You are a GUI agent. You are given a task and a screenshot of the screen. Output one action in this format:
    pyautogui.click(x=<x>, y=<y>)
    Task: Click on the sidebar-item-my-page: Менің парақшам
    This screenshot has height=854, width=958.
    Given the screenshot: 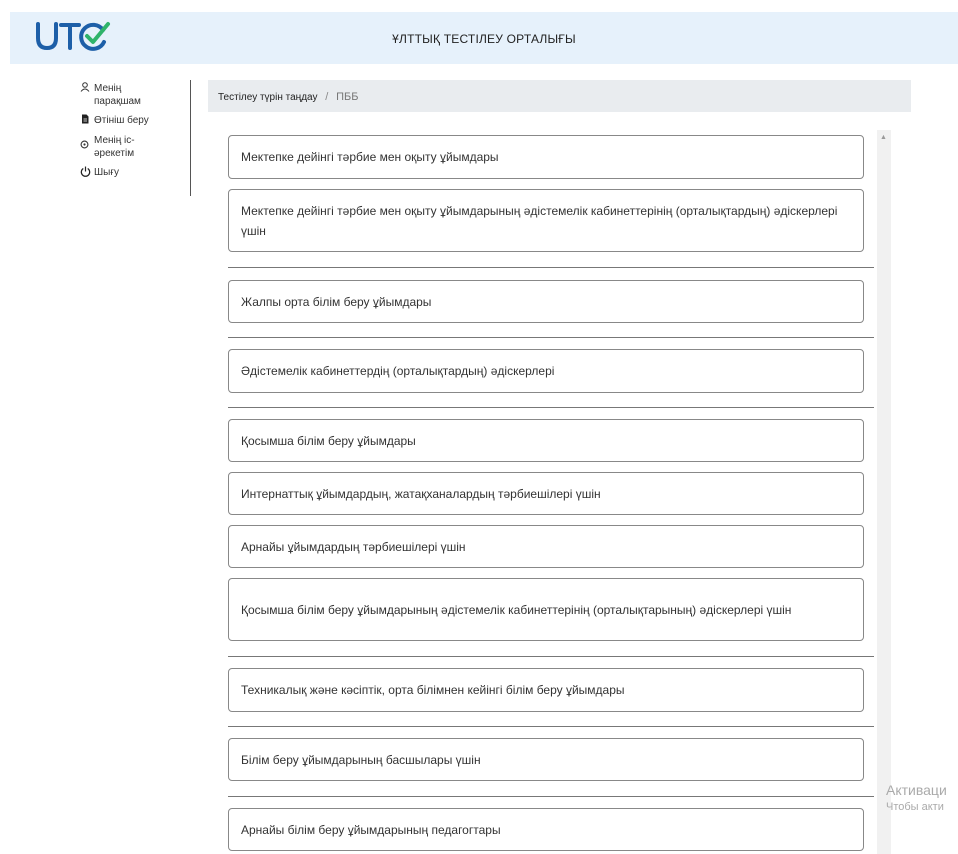 What is the action you would take?
    pyautogui.click(x=135, y=95)
    